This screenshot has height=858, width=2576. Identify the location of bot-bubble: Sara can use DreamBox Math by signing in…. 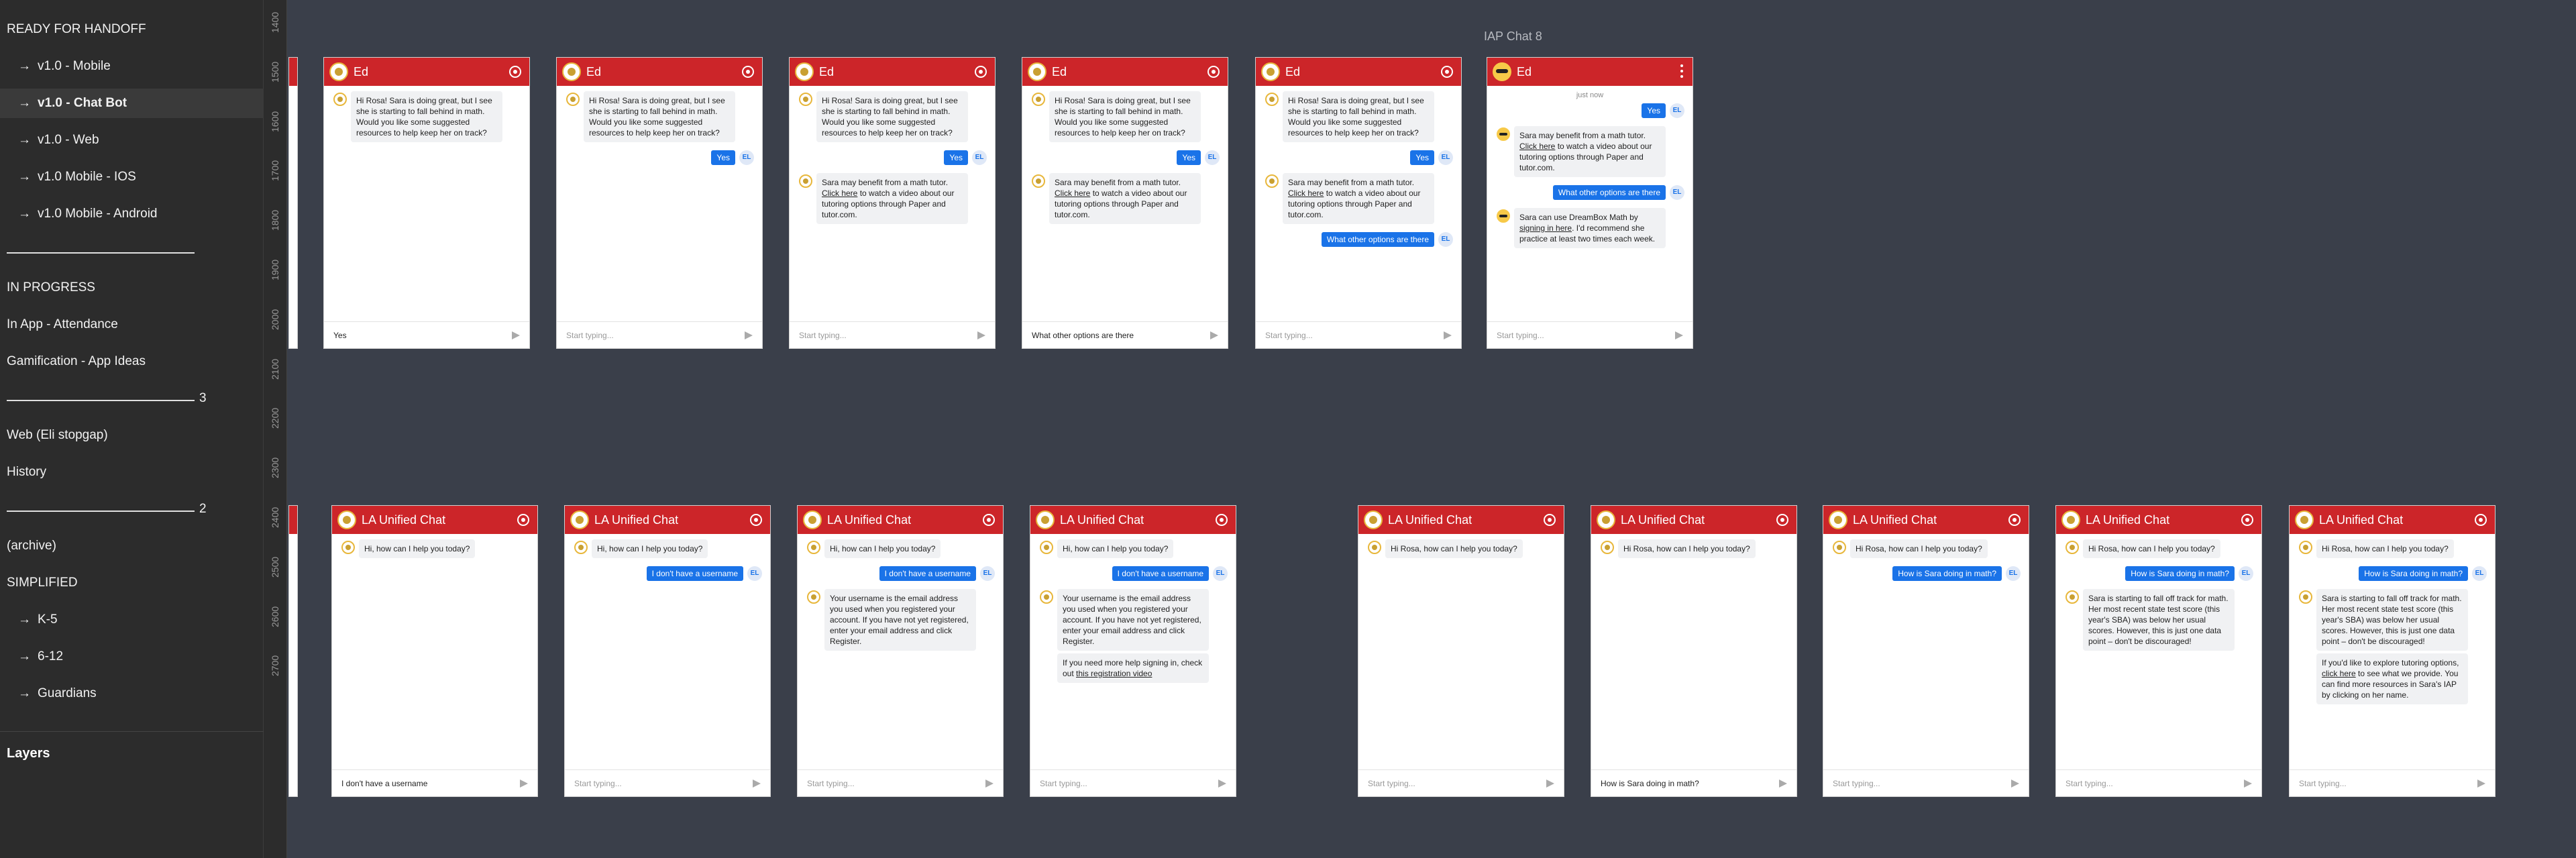
(1590, 228).